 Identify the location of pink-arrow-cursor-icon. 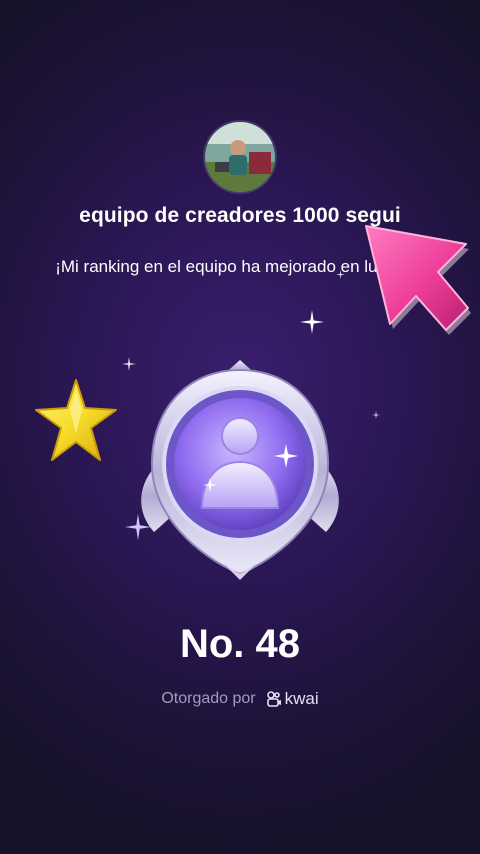
(418, 280).